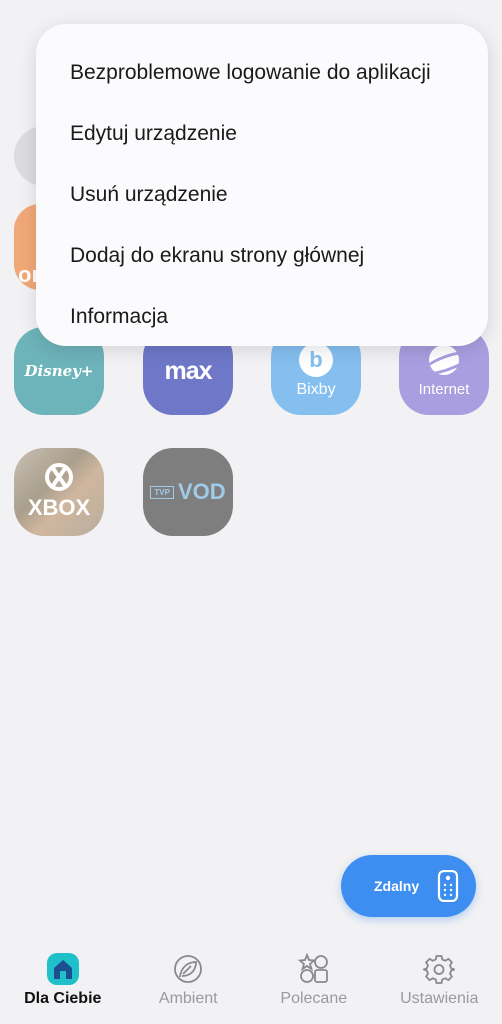  What do you see at coordinates (439, 998) in the screenshot?
I see `nav-label-ustawienia: Ustawienia` at bounding box center [439, 998].